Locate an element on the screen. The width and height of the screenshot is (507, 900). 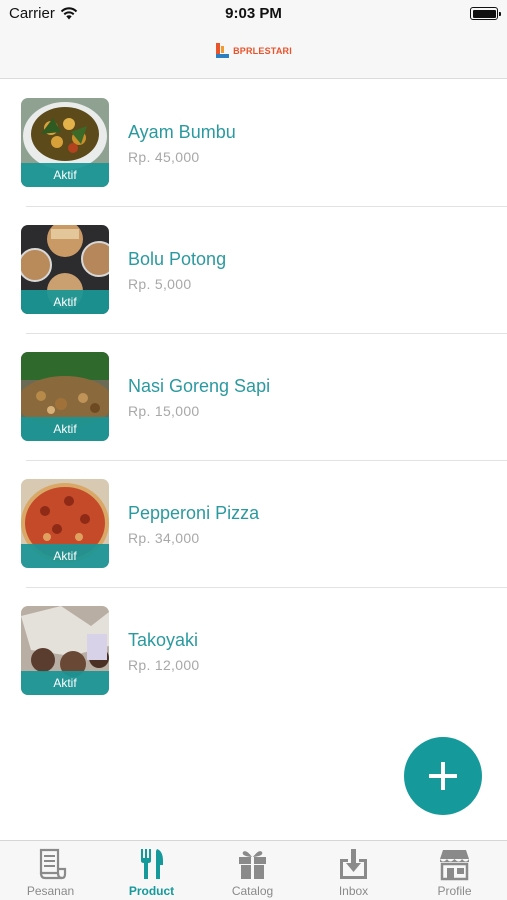
product-name: Bolu Potong is located at coordinates (177, 259).